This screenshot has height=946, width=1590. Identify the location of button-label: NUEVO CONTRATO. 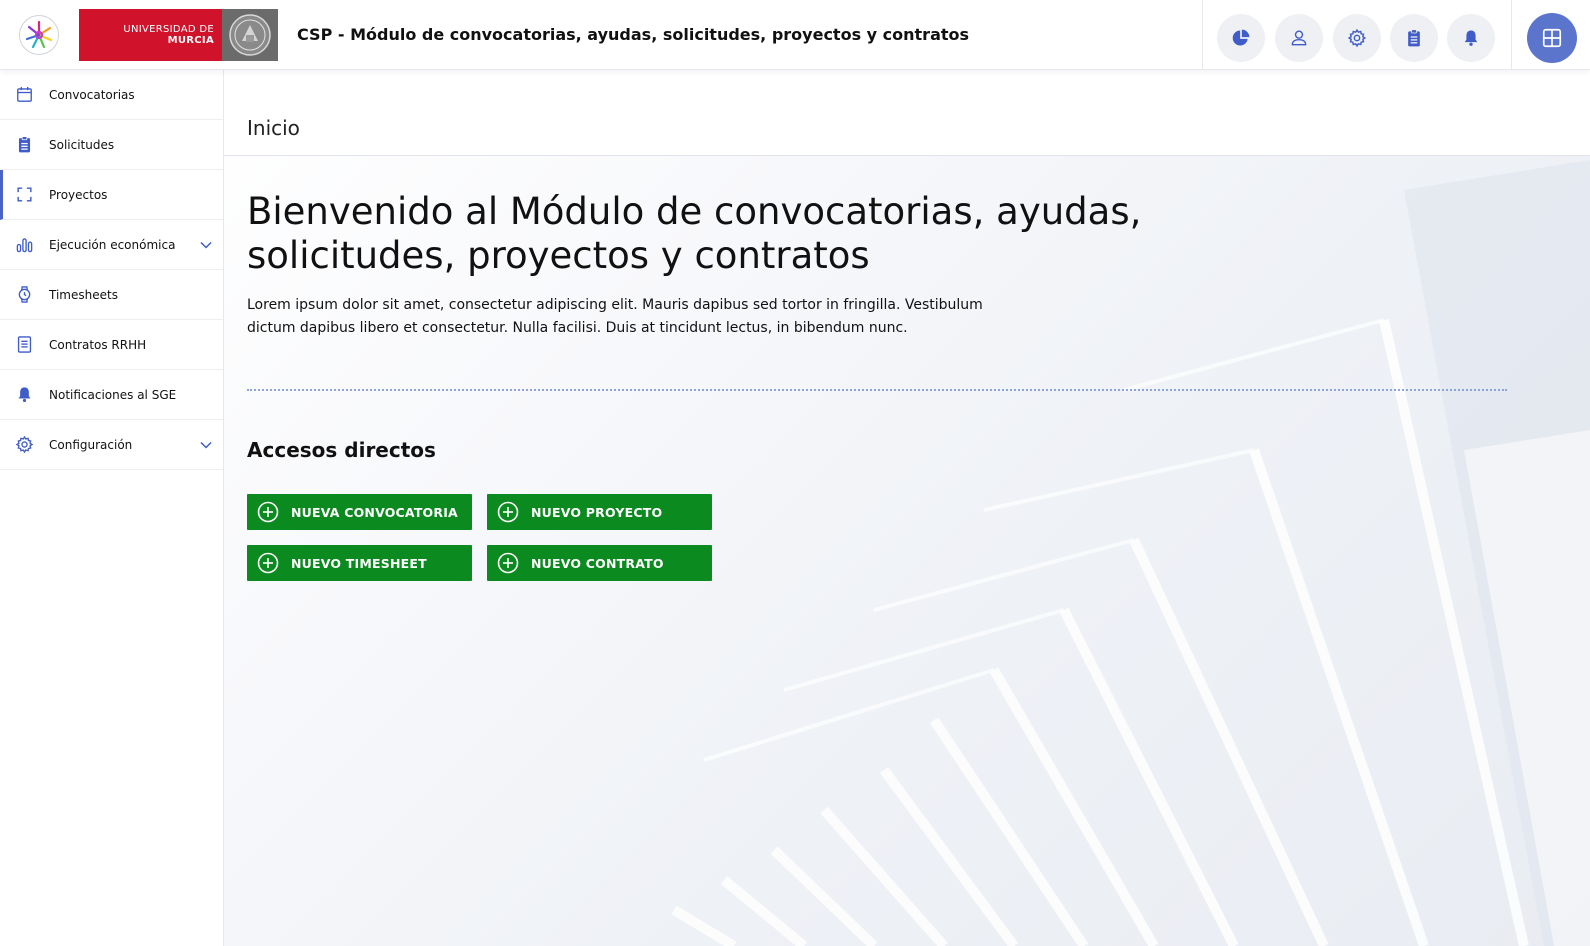
(597, 563).